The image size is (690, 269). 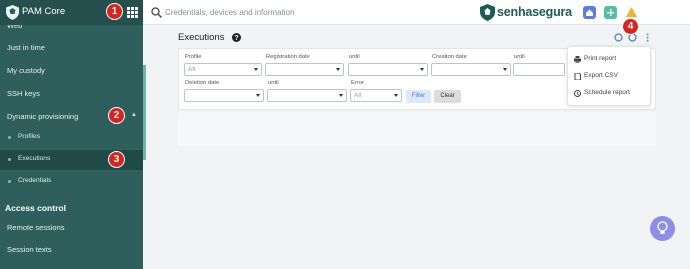 I want to click on sidebar-item-dynamic-provisioning: Dynamic provisioning, so click(x=42, y=116).